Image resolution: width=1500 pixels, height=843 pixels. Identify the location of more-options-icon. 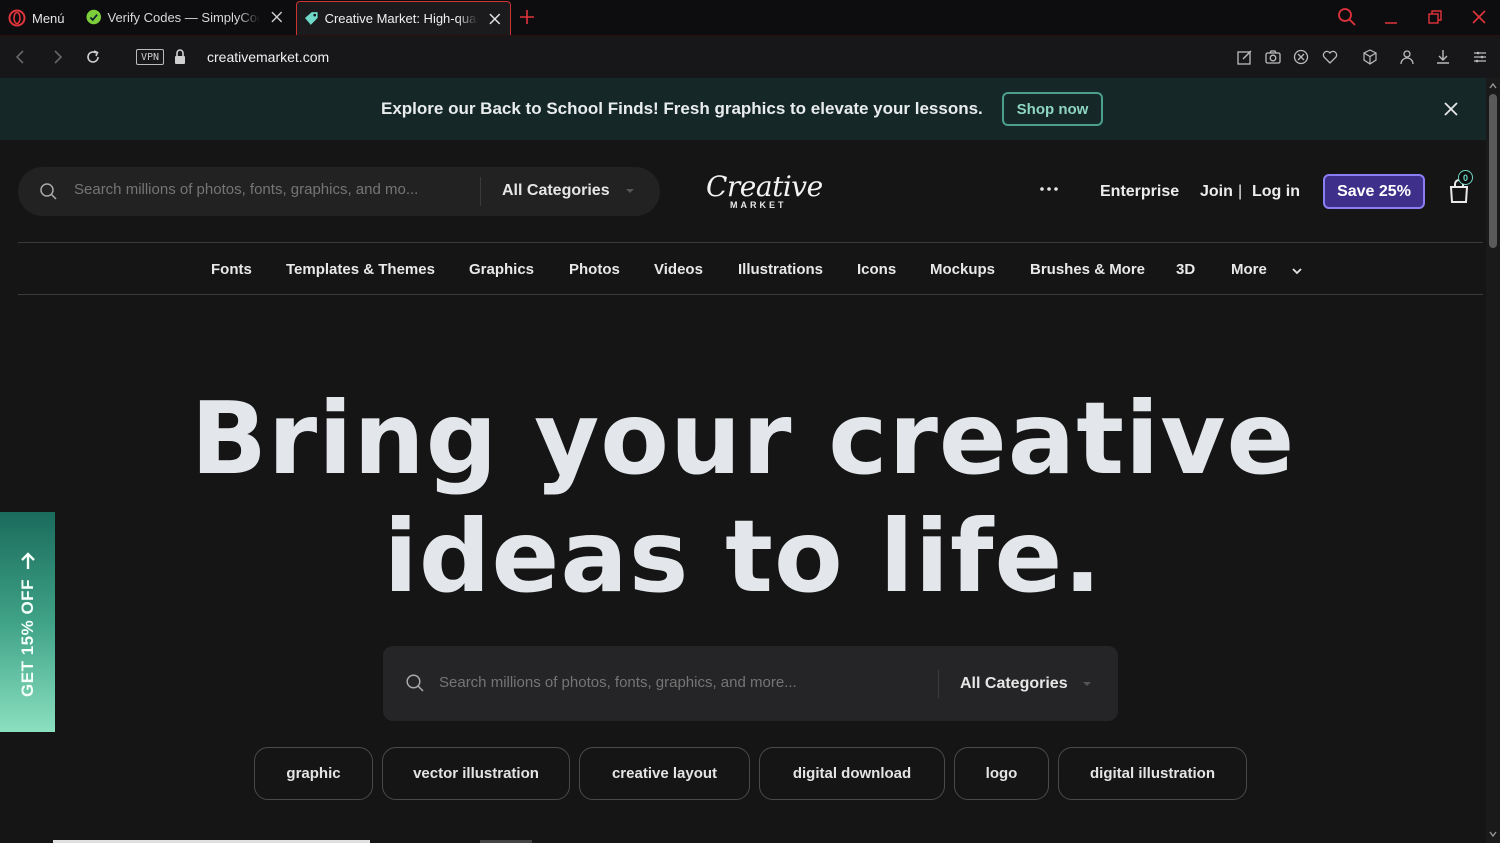
(1049, 189).